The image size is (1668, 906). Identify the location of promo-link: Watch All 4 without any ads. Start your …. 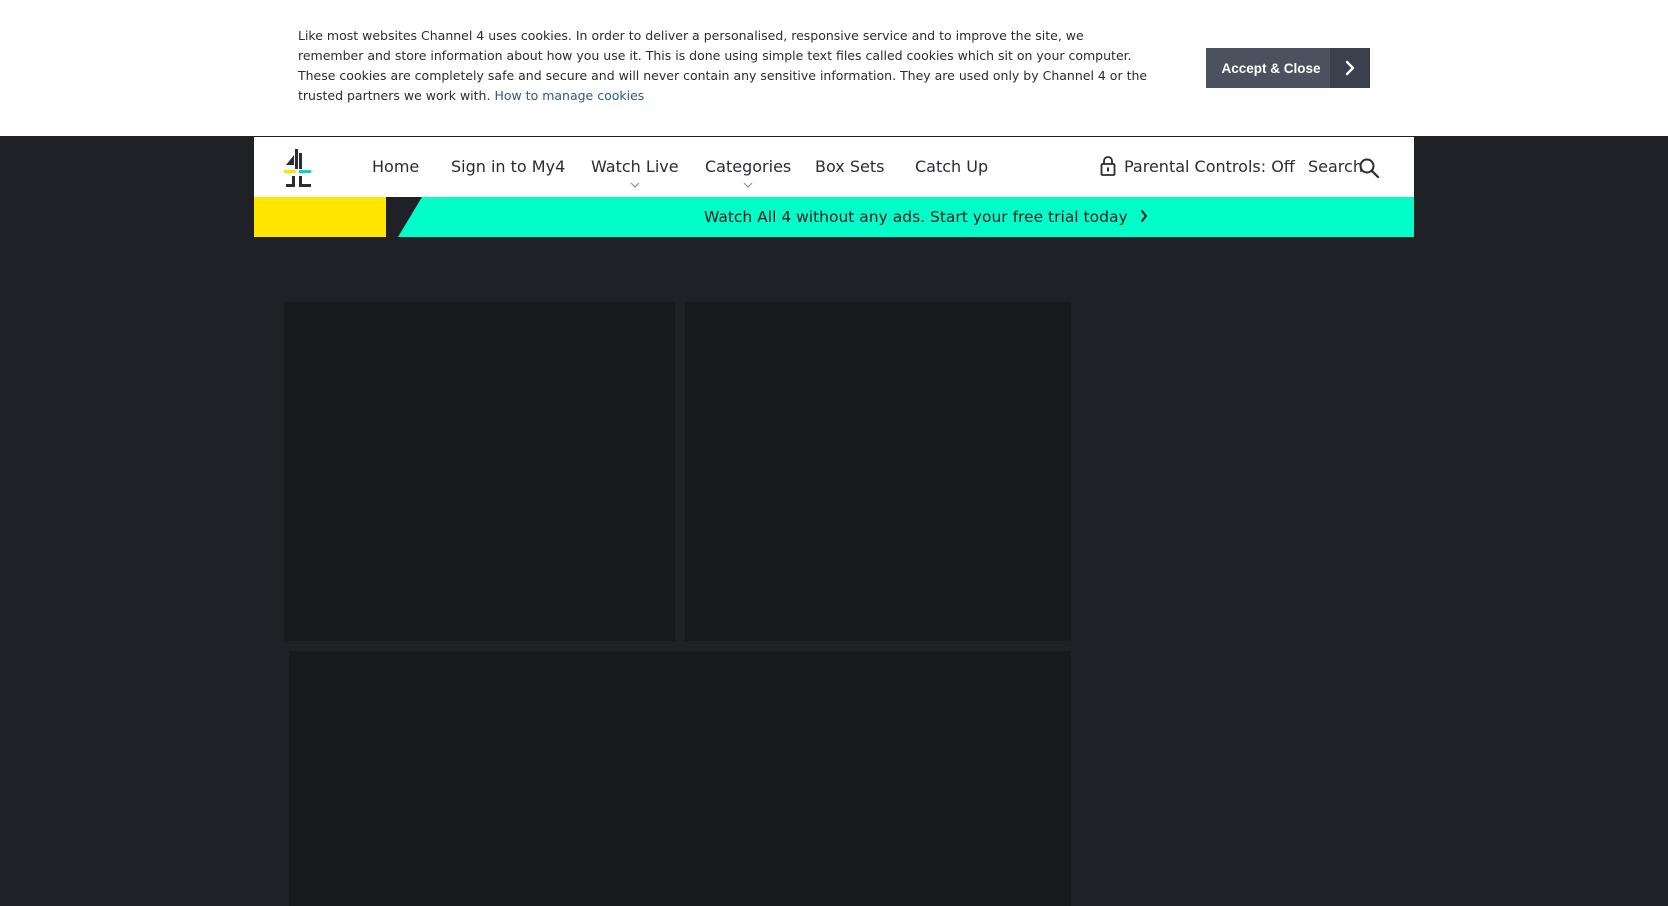
(926, 217).